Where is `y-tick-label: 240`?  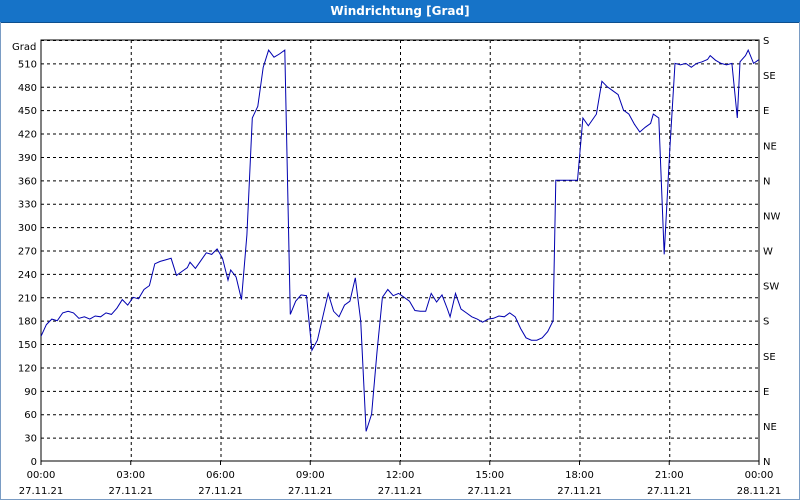 y-tick-label: 240 is located at coordinates (27, 275).